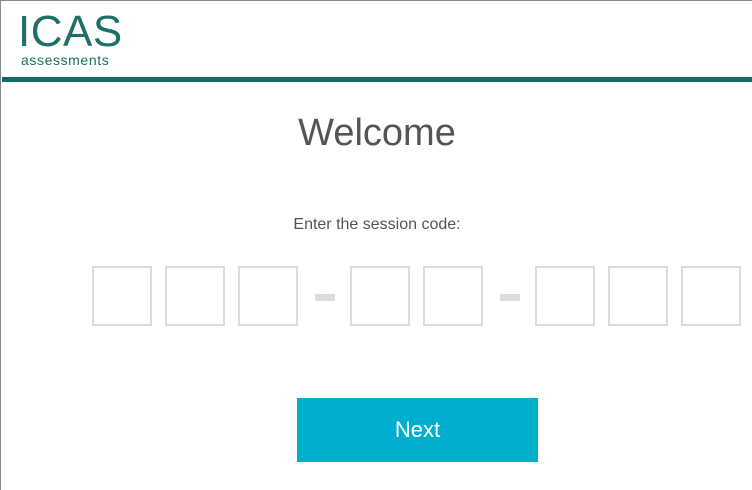 Image resolution: width=752 pixels, height=490 pixels. Describe the element at coordinates (418, 297) in the screenshot. I see `session-code-inputs` at that location.